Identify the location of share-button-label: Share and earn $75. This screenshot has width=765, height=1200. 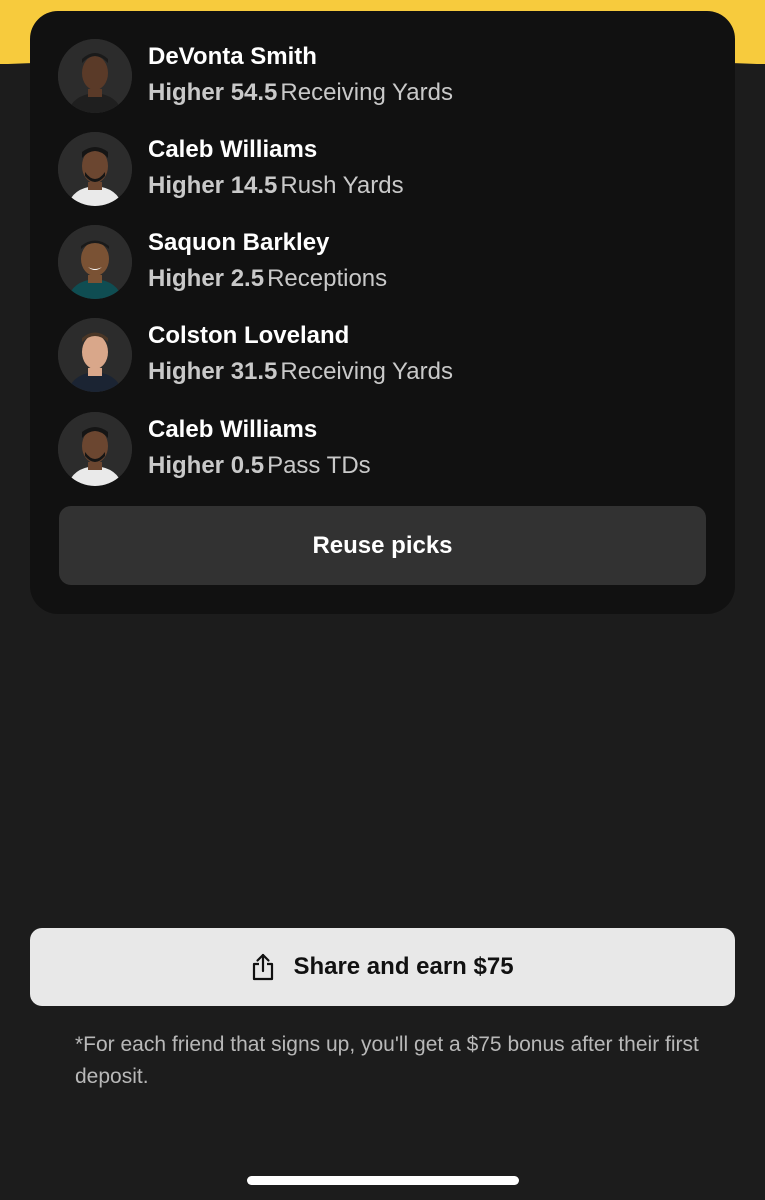
(403, 966).